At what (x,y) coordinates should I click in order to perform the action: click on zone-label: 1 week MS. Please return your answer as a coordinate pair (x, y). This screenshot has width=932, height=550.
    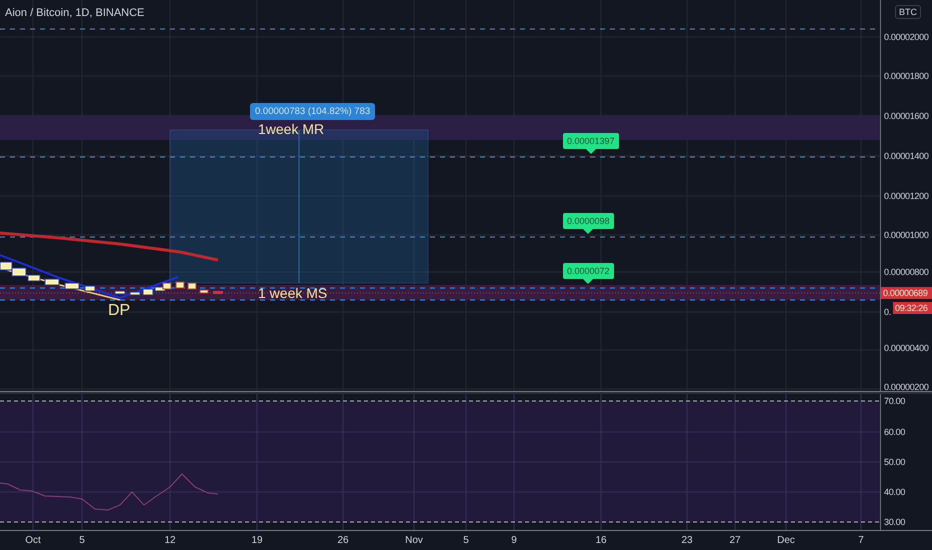
    Looking at the image, I should click on (293, 293).